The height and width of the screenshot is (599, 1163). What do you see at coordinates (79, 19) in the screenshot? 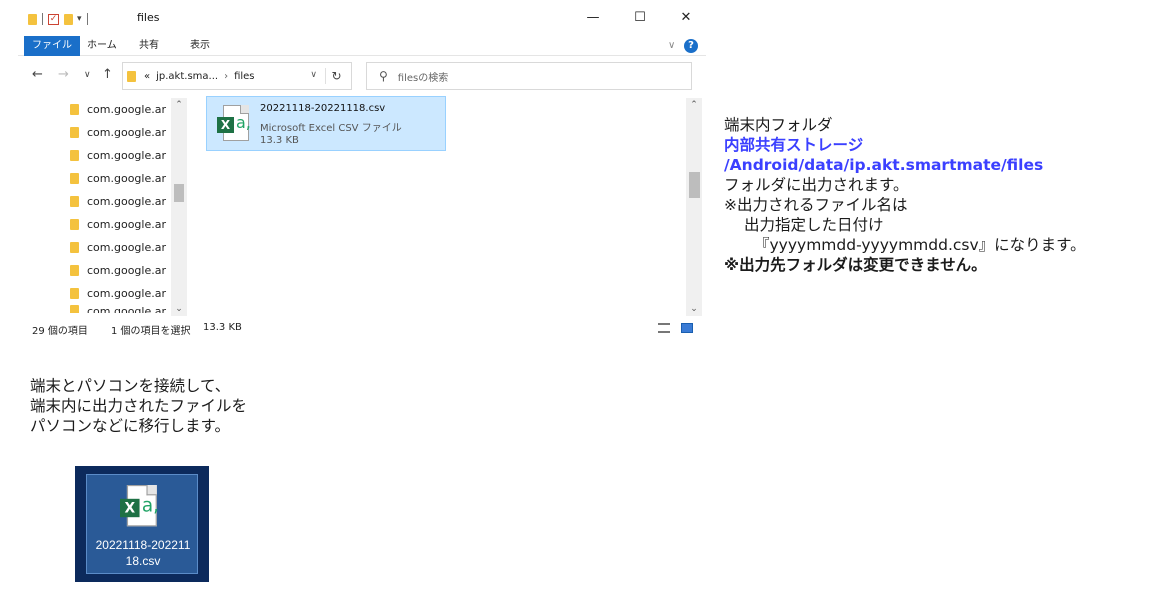
I see `customize-toolbar-icon: ▾` at bounding box center [79, 19].